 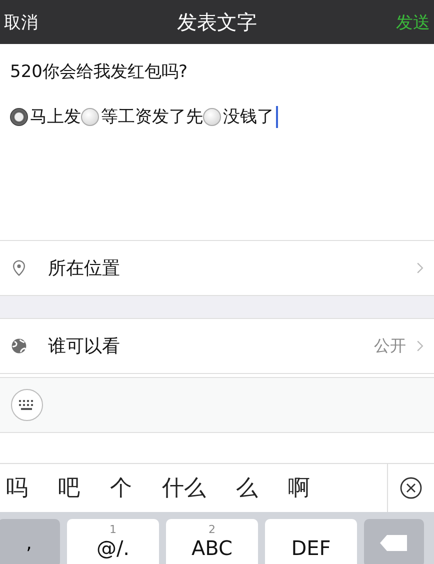 What do you see at coordinates (30, 541) in the screenshot?
I see `punctuation-key: ,` at bounding box center [30, 541].